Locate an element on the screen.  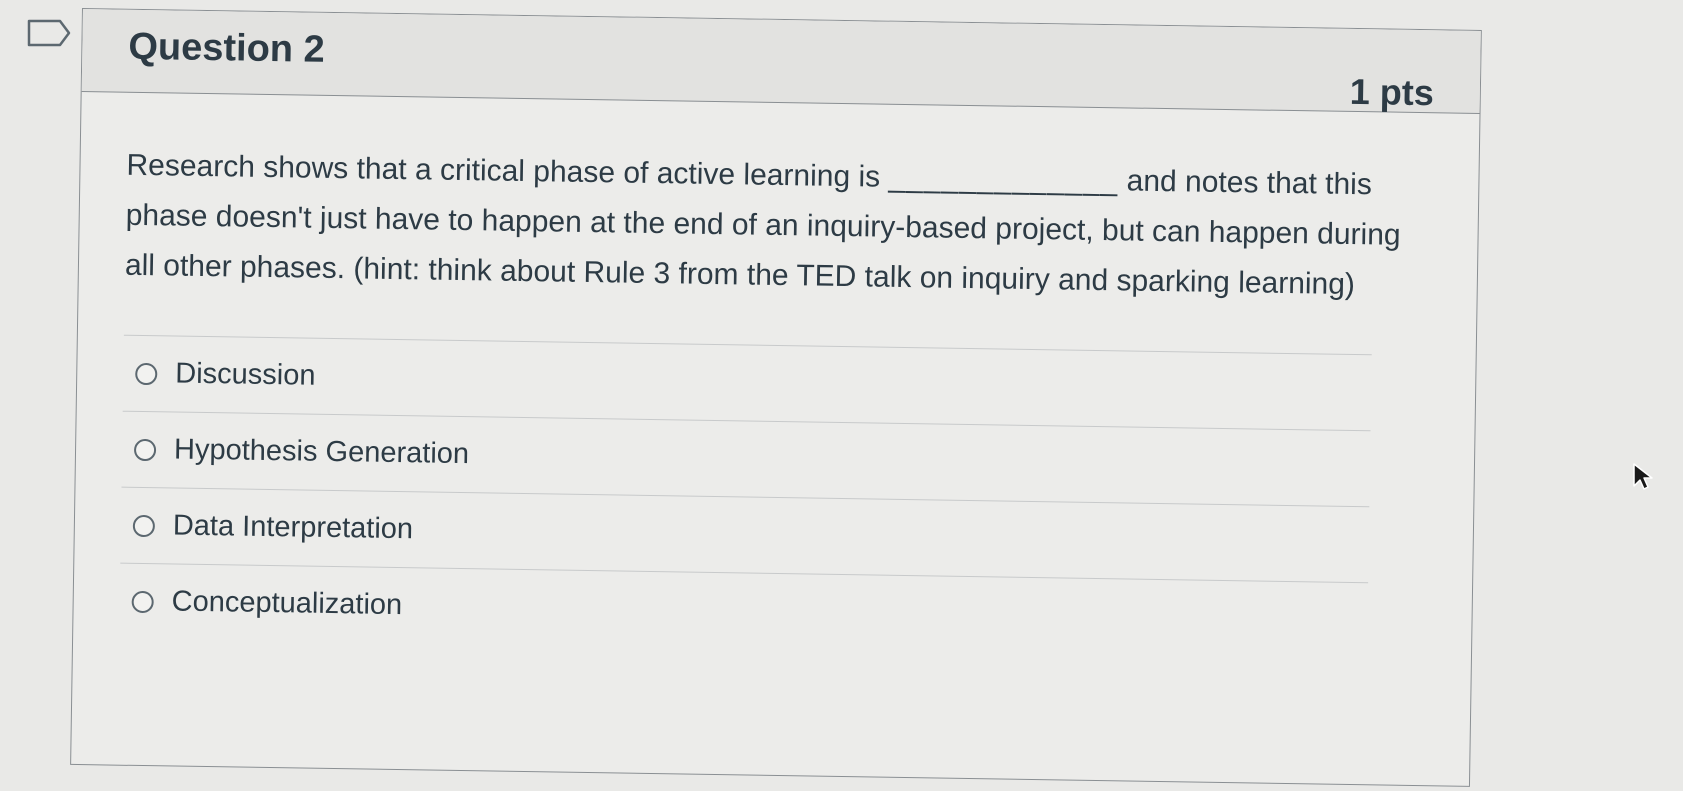
question-title: Question 2 is located at coordinates (227, 48).